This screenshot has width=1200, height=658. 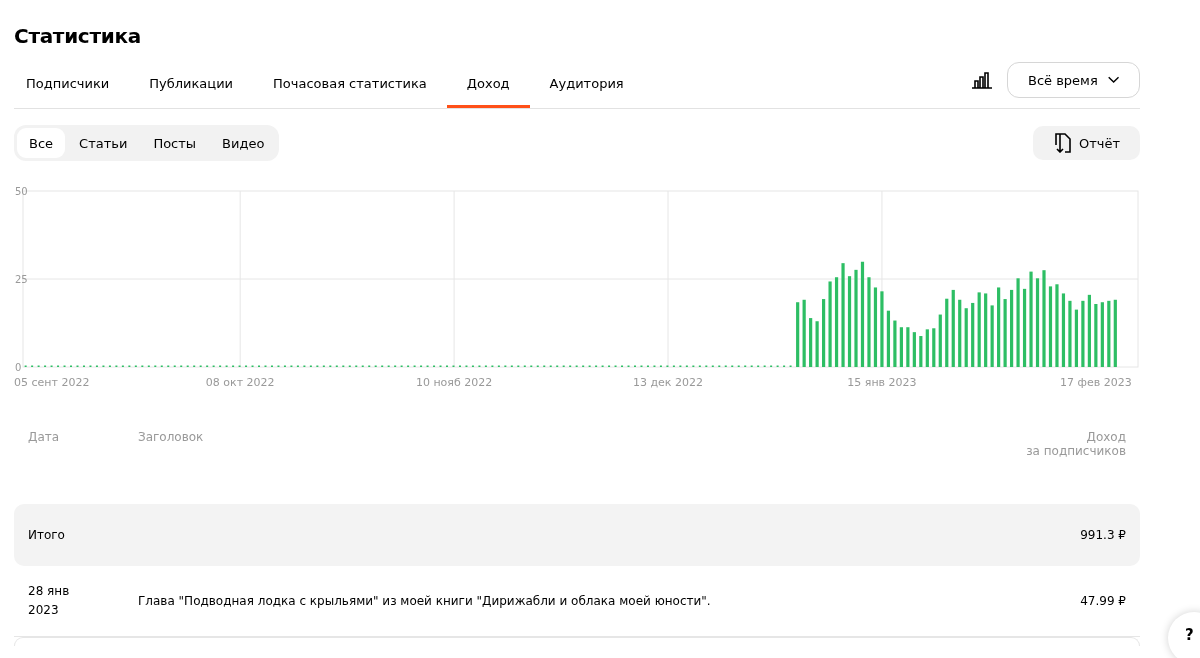 I want to click on period-dropdown: Всё время, so click(x=1073, y=80).